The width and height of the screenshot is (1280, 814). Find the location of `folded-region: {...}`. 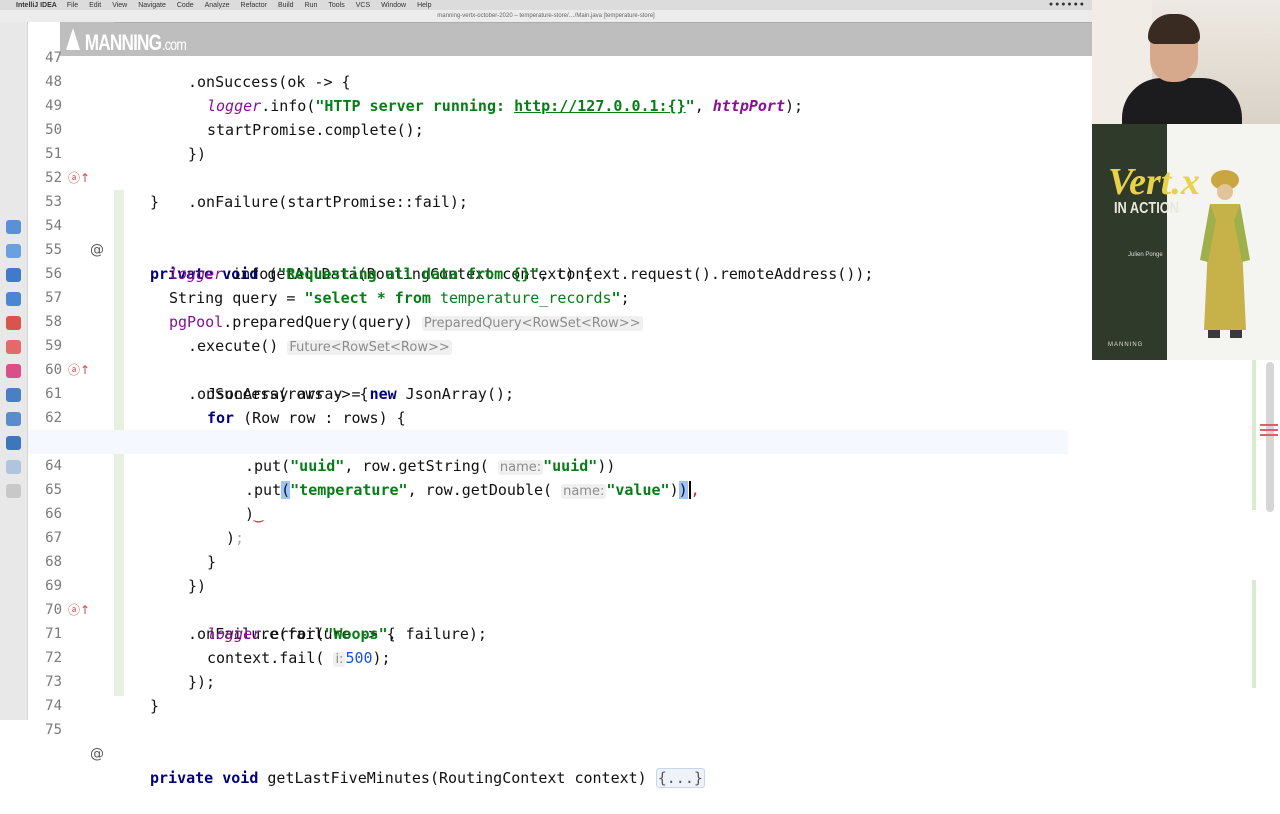

folded-region: {...} is located at coordinates (680, 778).